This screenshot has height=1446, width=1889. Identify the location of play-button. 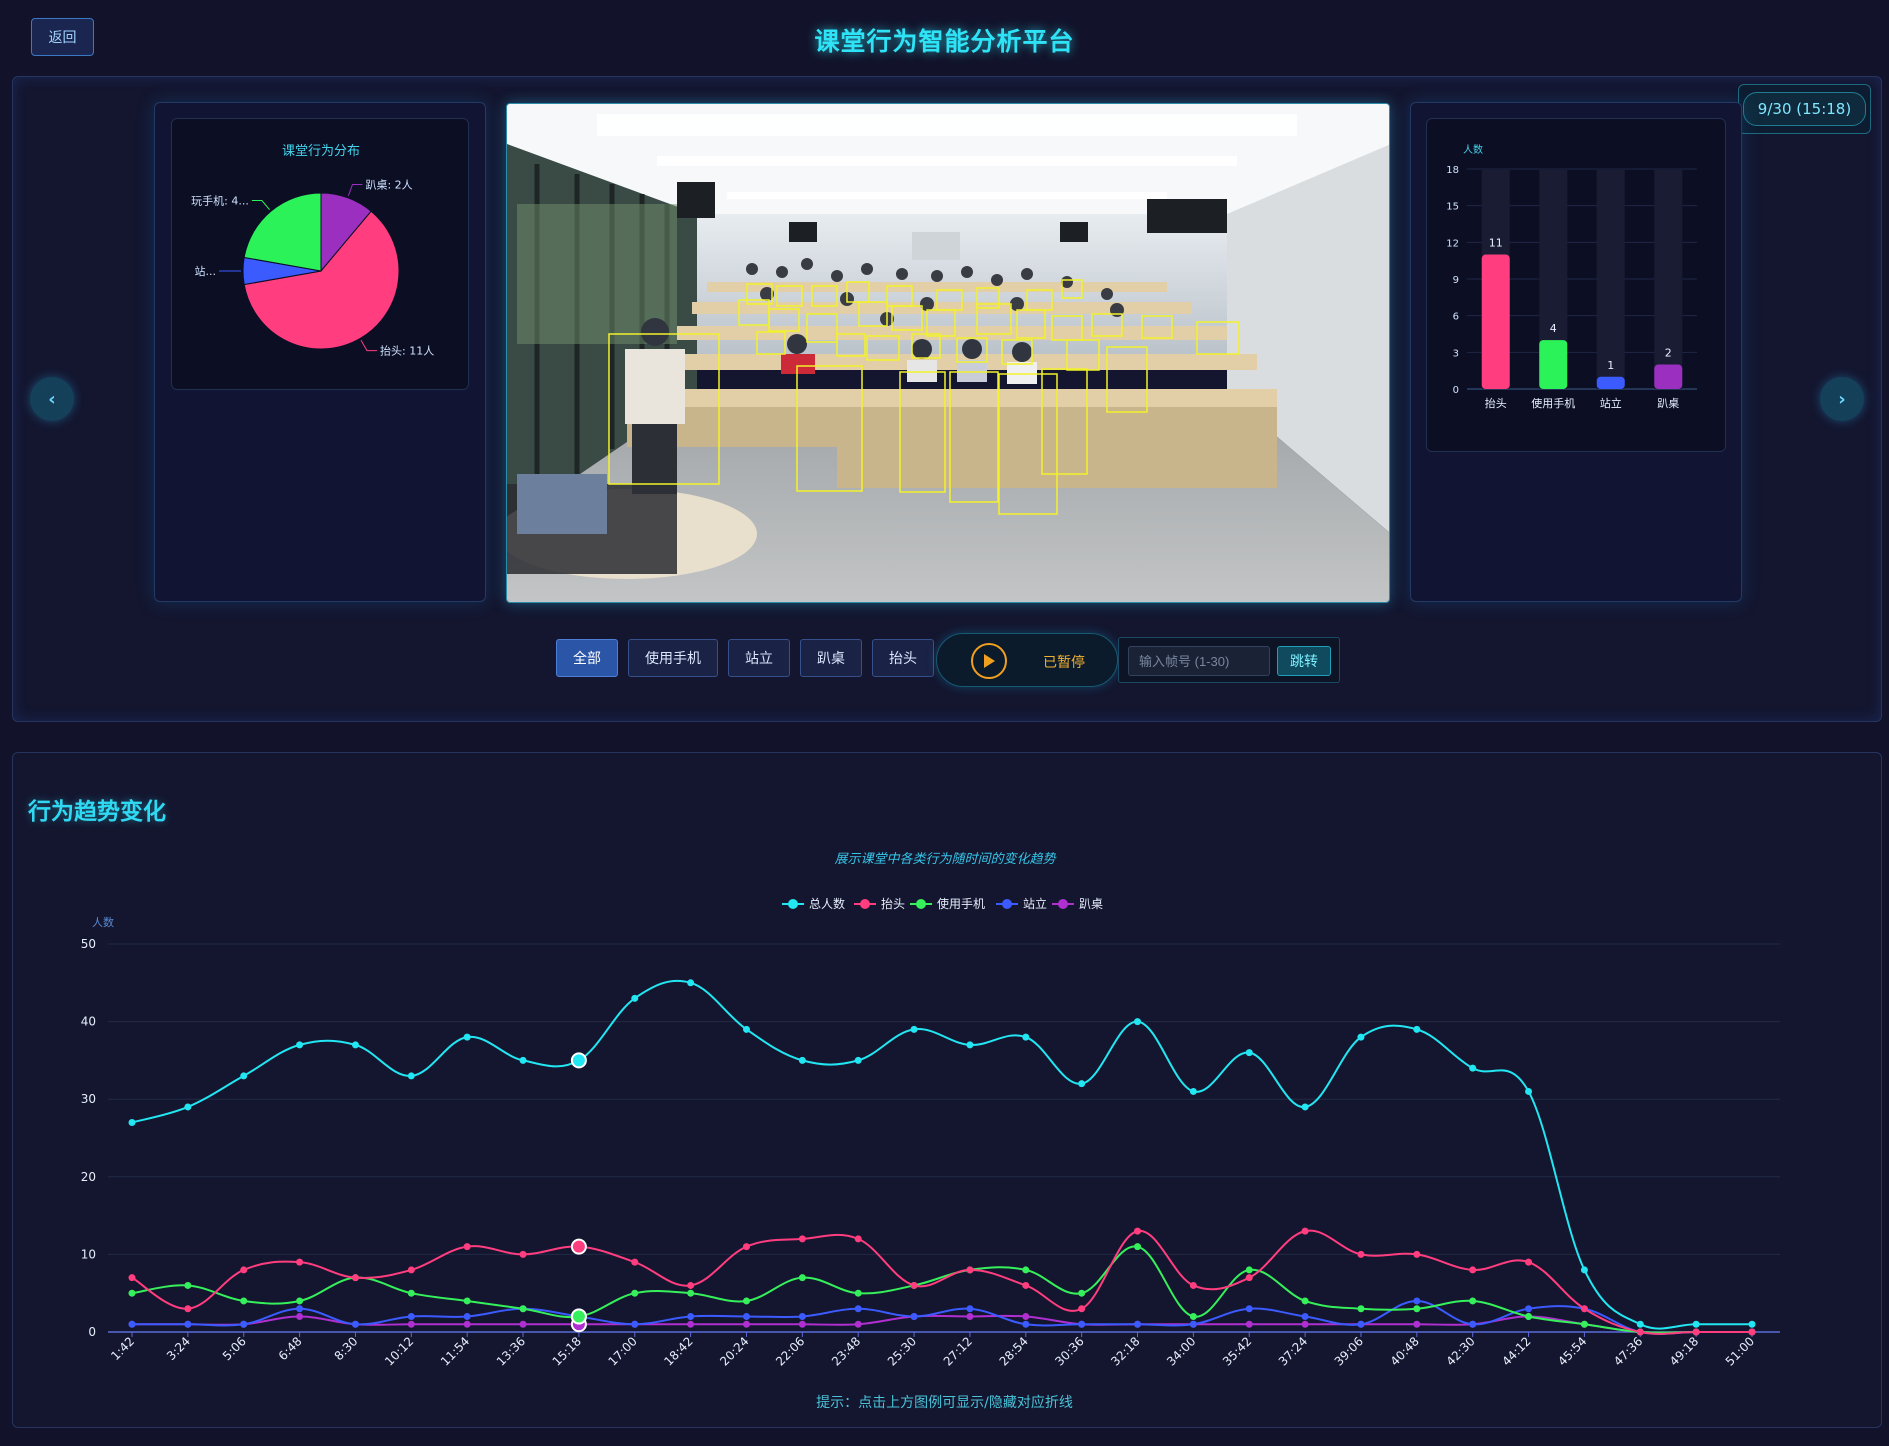
(989, 661).